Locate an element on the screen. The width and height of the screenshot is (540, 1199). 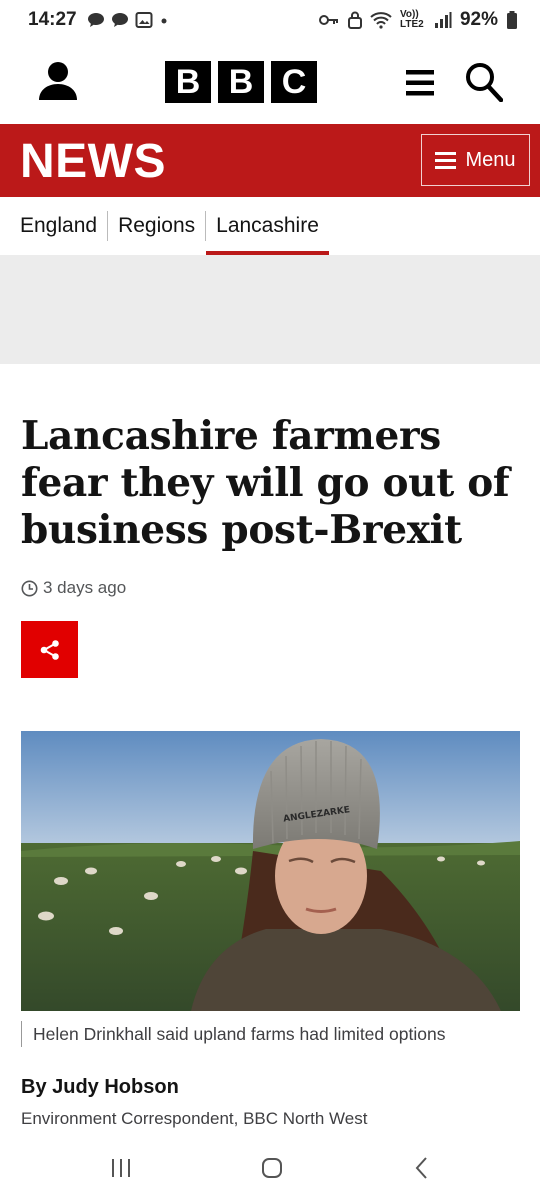
timestamp-text: 3 days ago is located at coordinates (85, 587).